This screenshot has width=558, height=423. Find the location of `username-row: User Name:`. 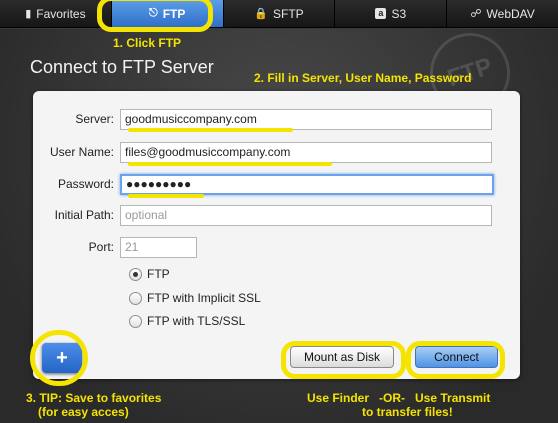

username-row: User Name: is located at coordinates (262, 152).